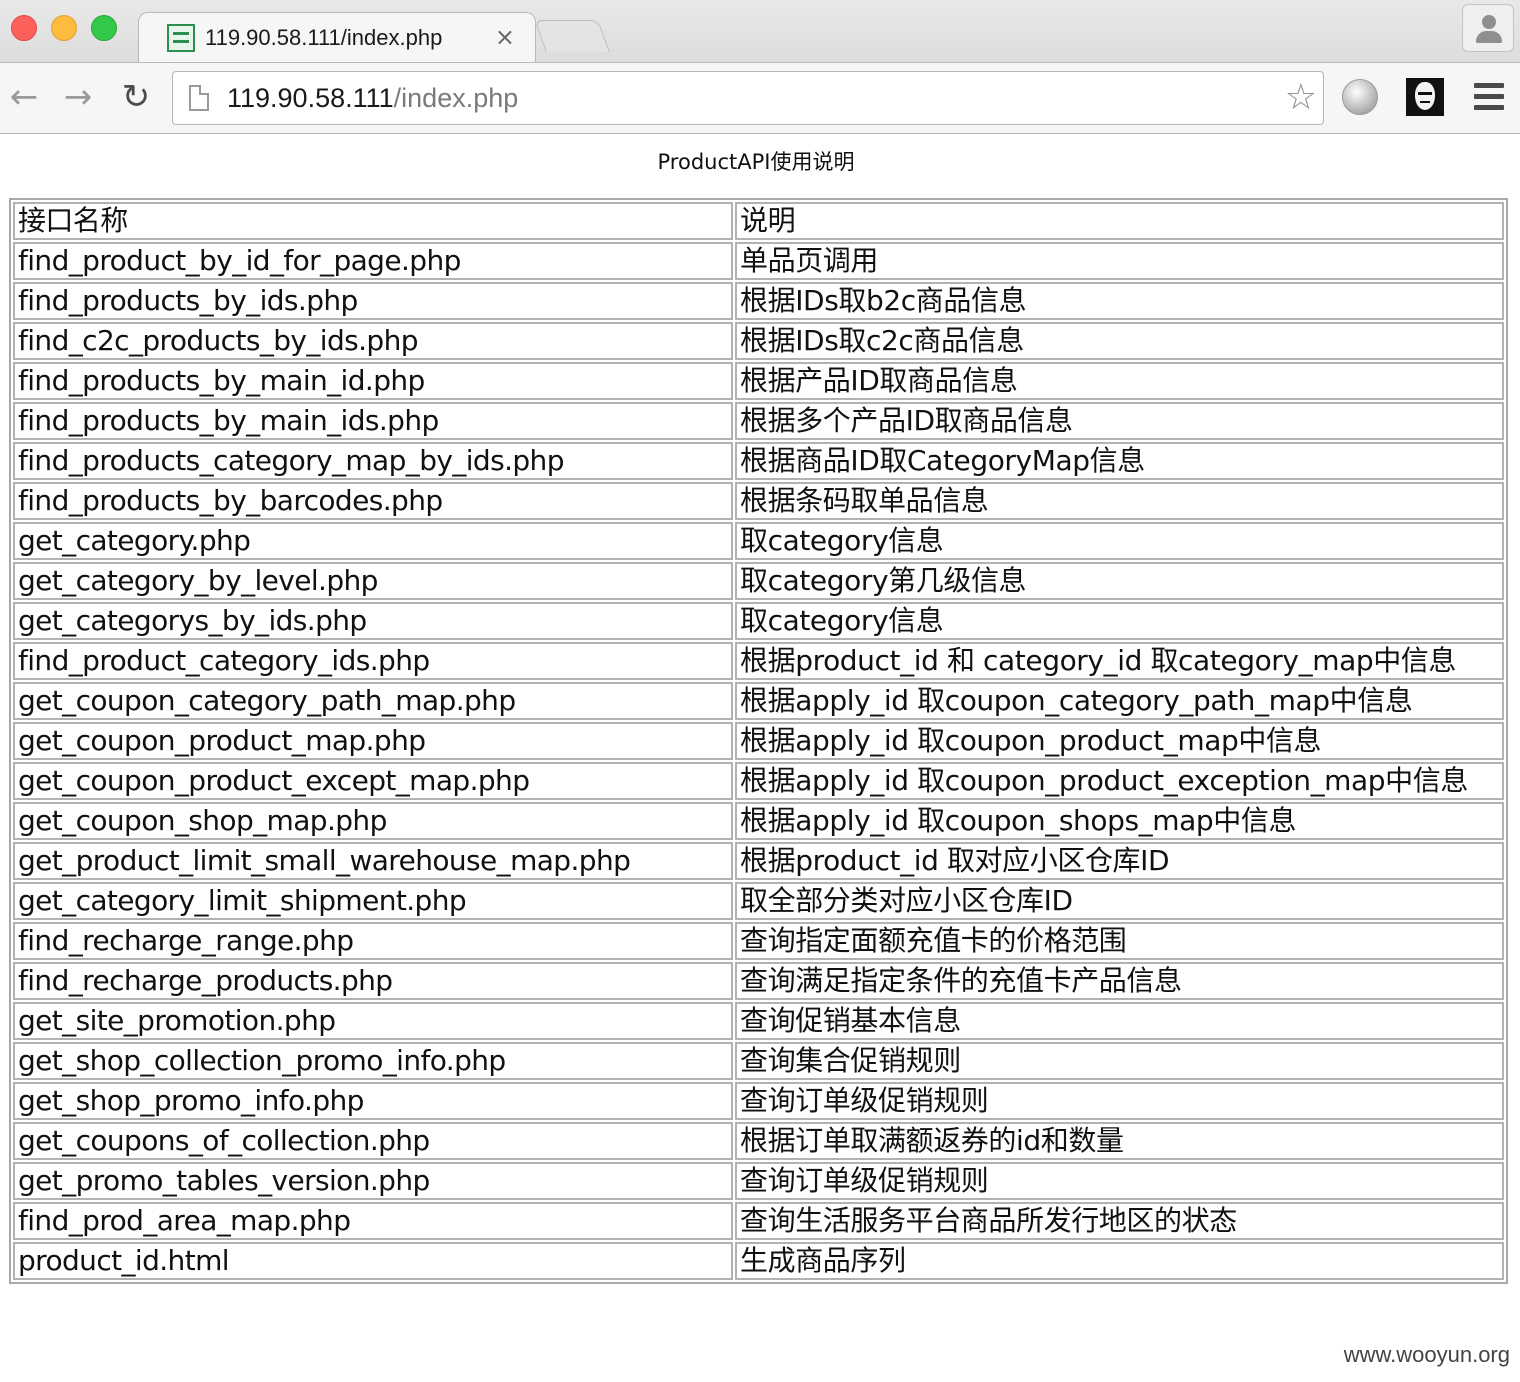 The height and width of the screenshot is (1382, 1520). What do you see at coordinates (1489, 37) in the screenshot?
I see `user-icon-body` at bounding box center [1489, 37].